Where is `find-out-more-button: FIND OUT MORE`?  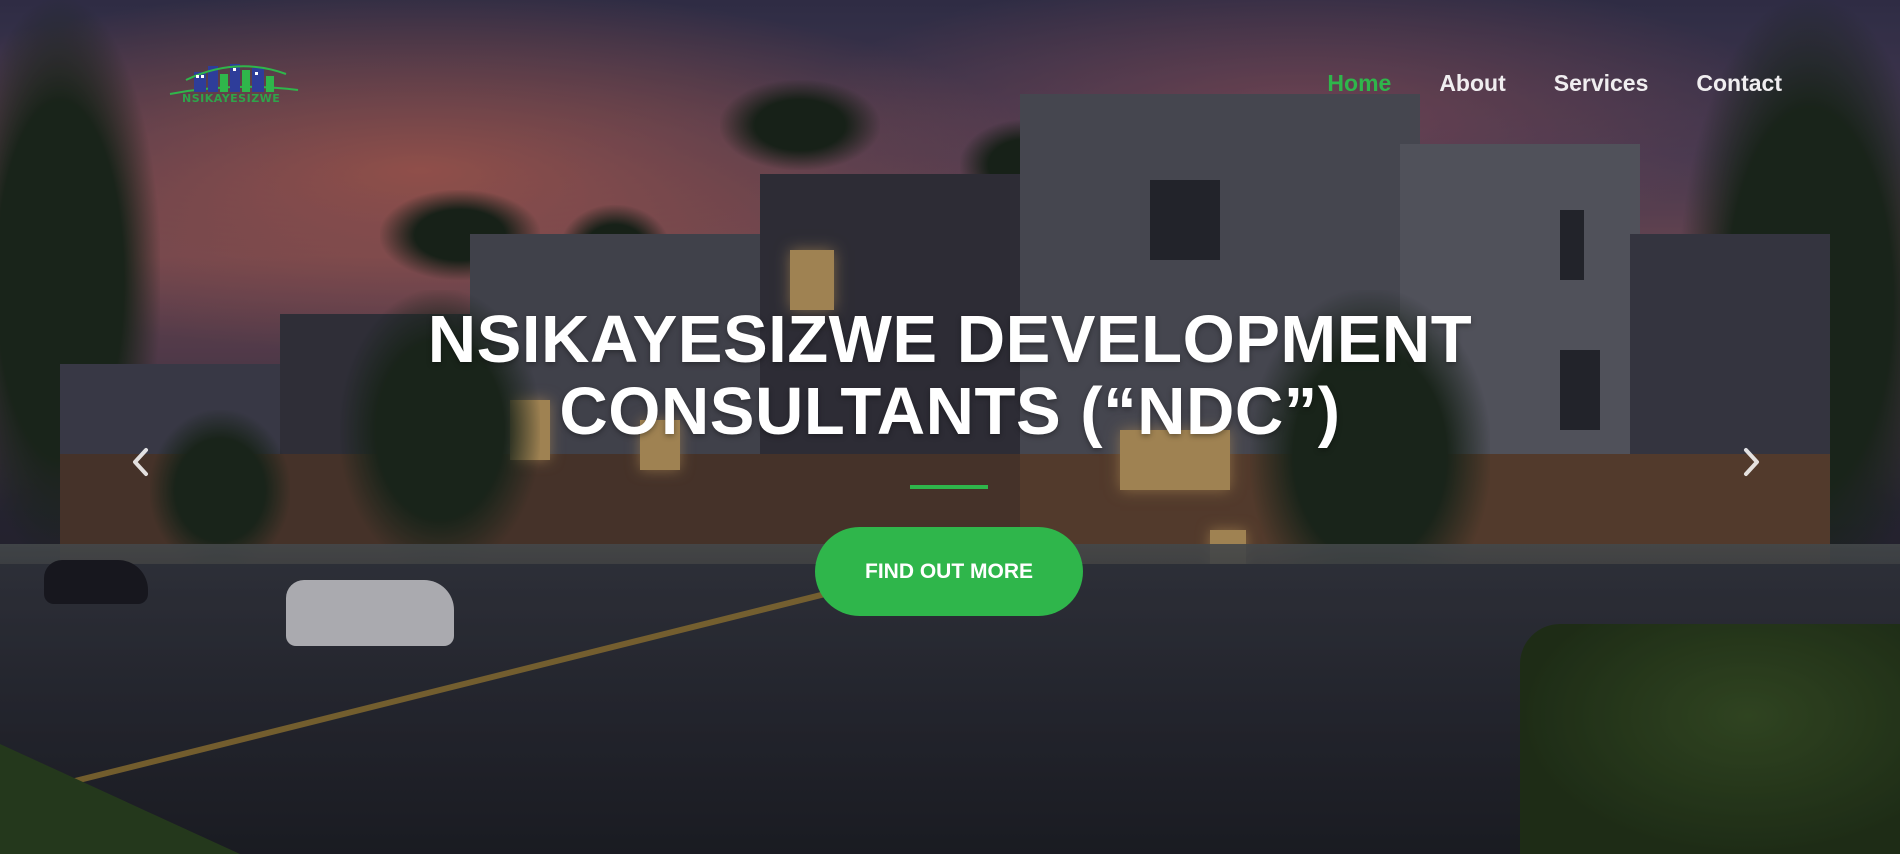 find-out-more-button: FIND OUT MORE is located at coordinates (949, 571).